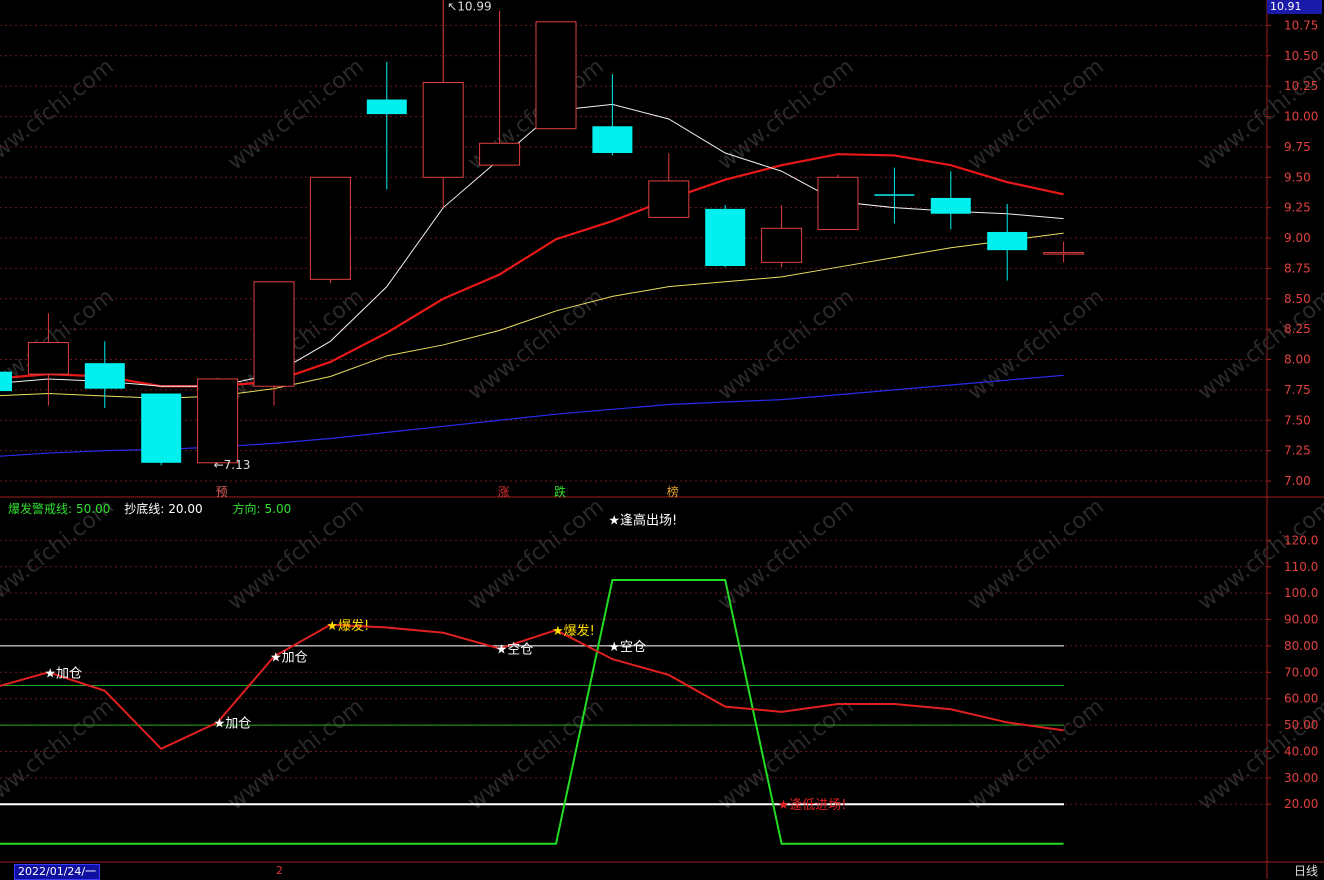  I want to click on direction-value: 5.00, so click(278, 509).